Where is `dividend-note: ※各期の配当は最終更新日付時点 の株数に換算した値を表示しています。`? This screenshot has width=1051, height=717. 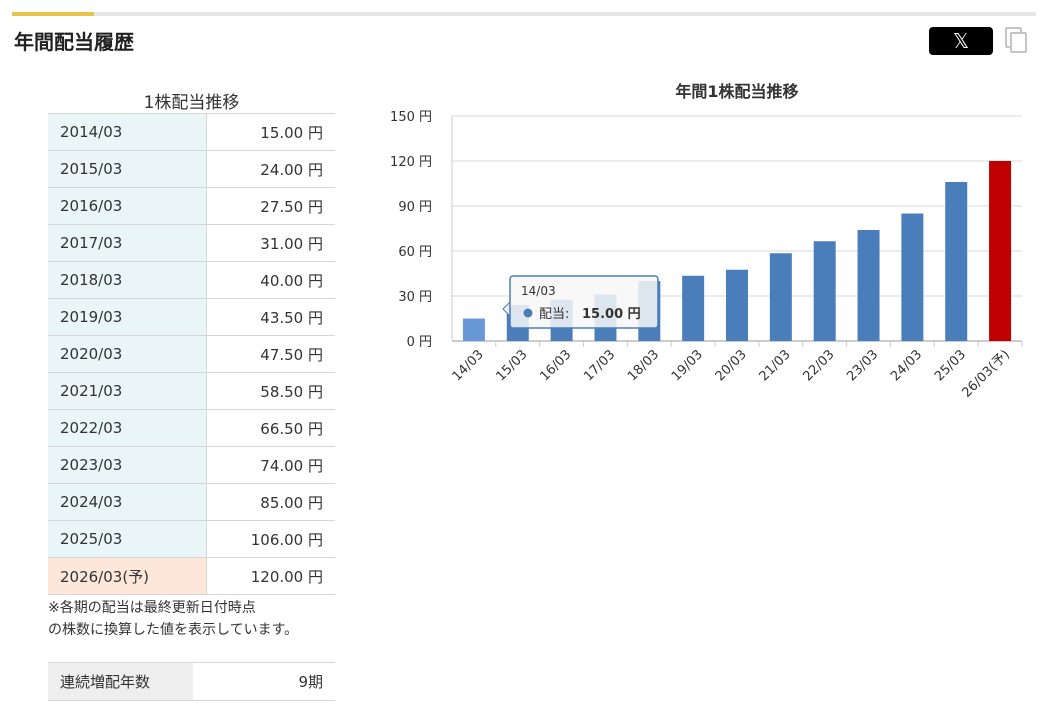 dividend-note: ※各期の配当は最終更新日付時点 の株数に換算した値を表示しています。 is located at coordinates (198, 619).